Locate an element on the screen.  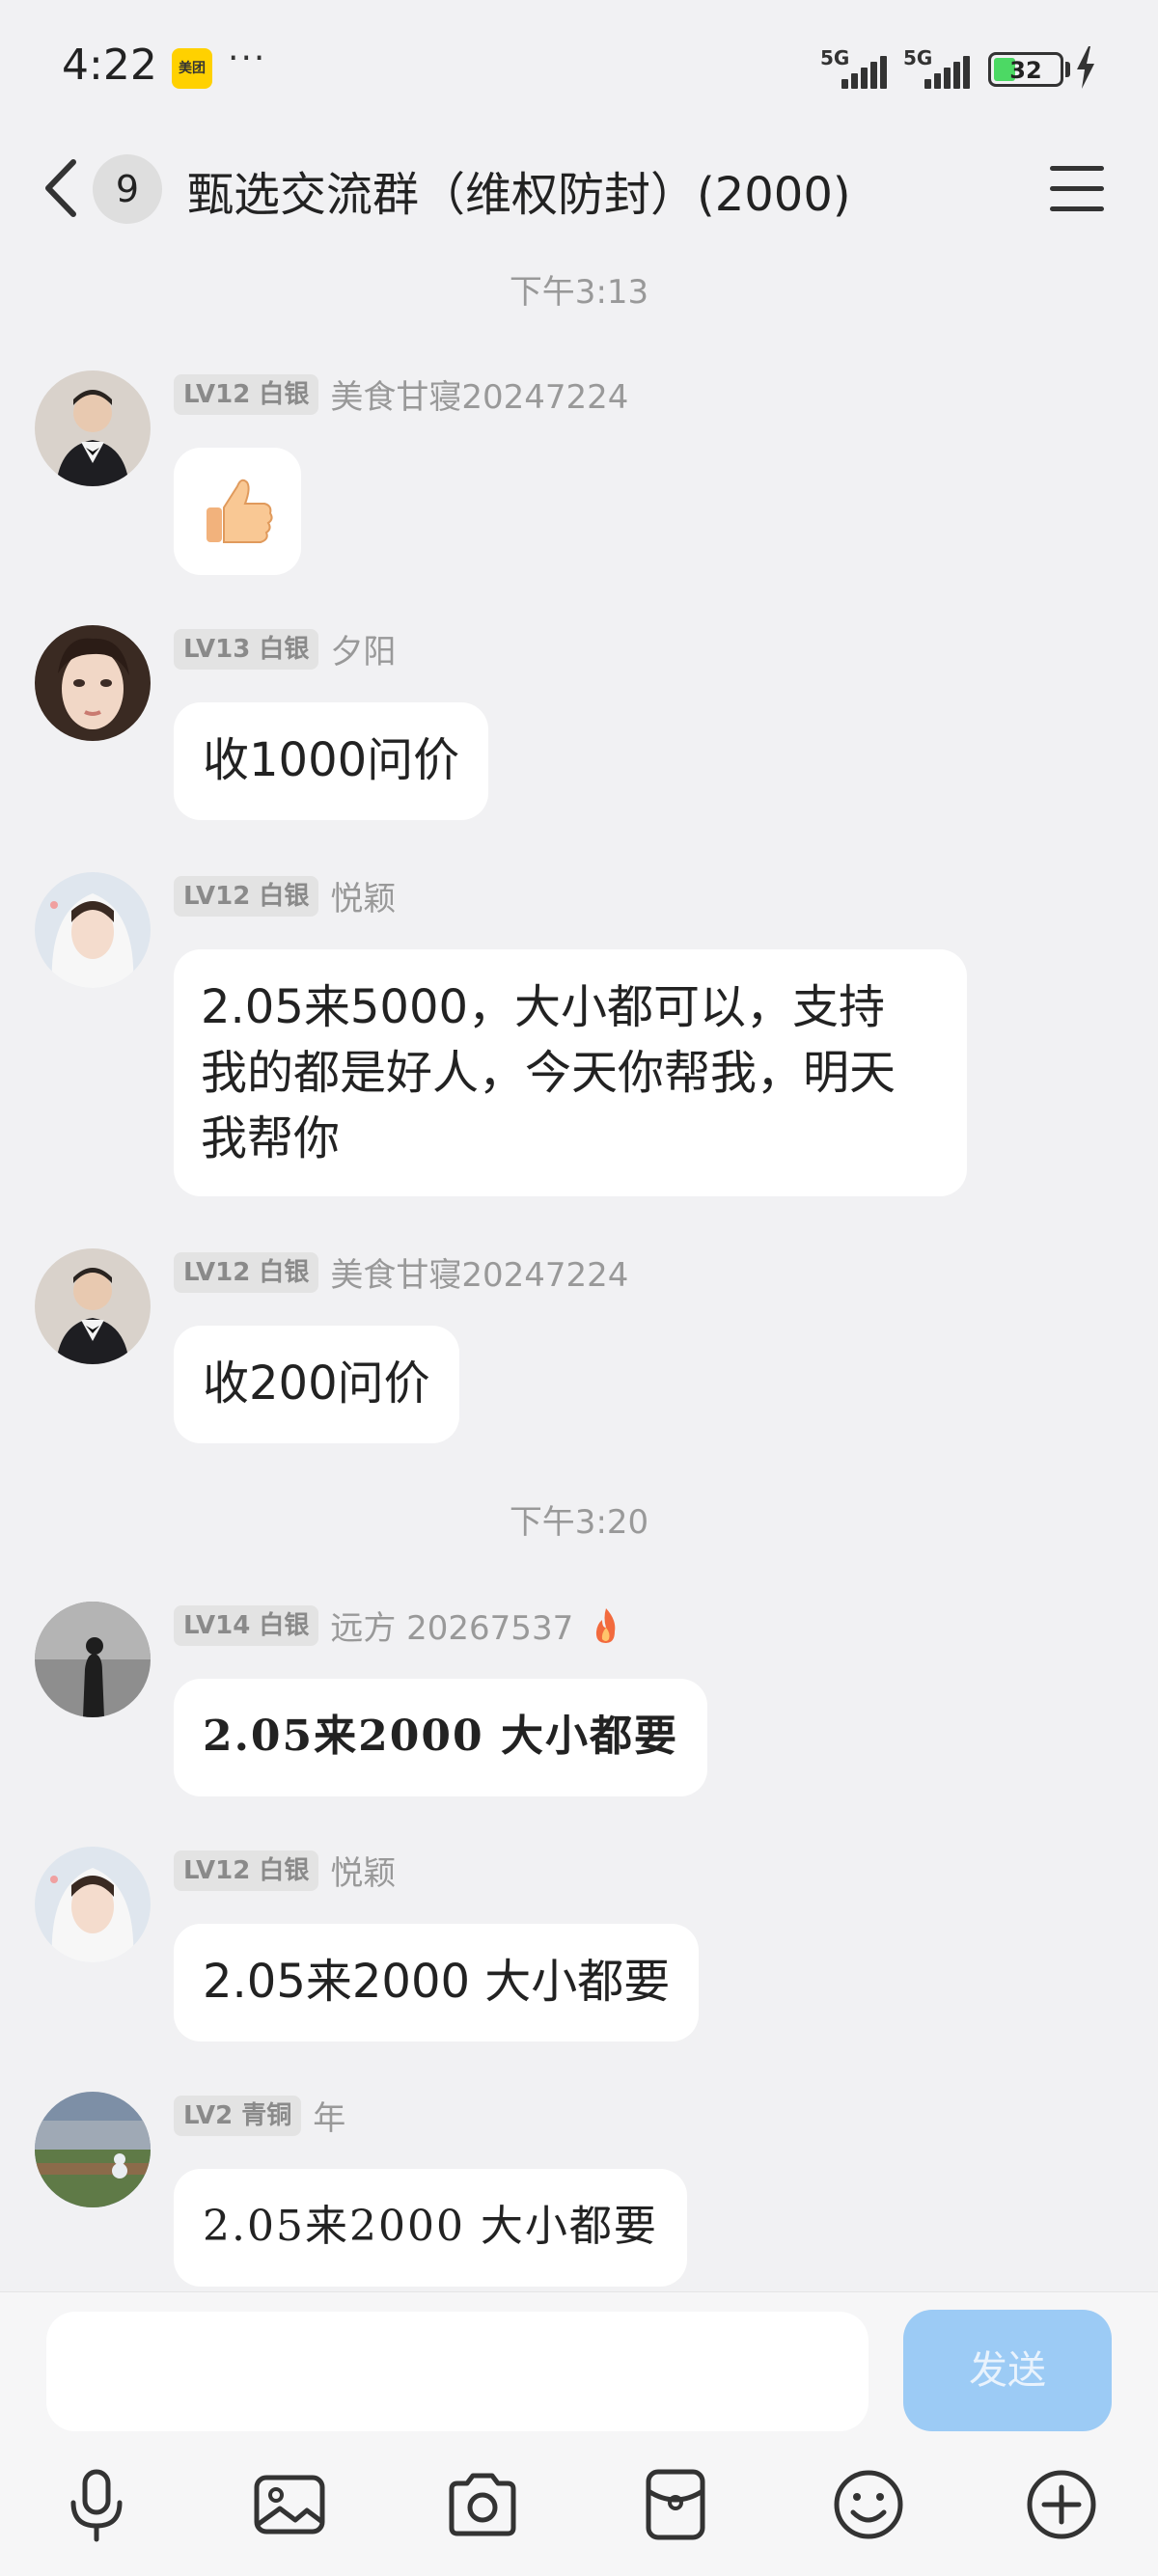
camera-icon is located at coordinates (482, 2505).